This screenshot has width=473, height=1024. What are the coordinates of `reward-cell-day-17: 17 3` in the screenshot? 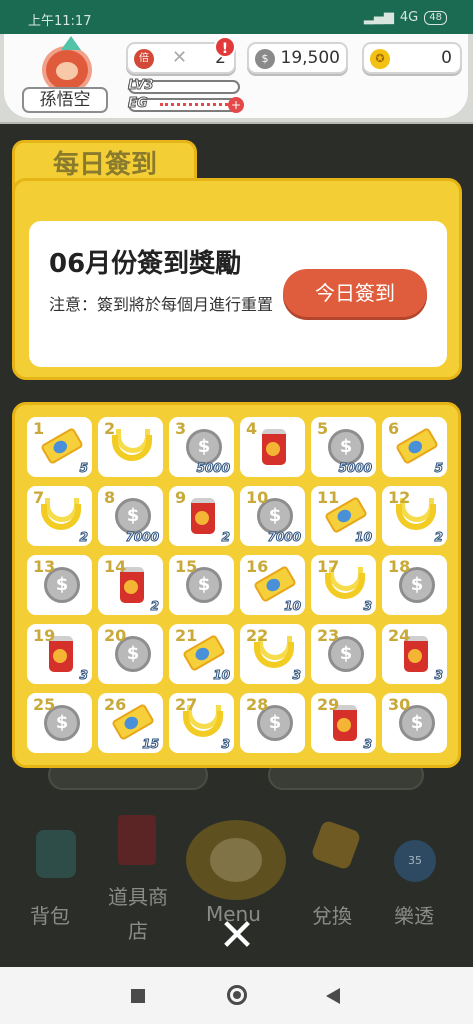 It's located at (343, 585).